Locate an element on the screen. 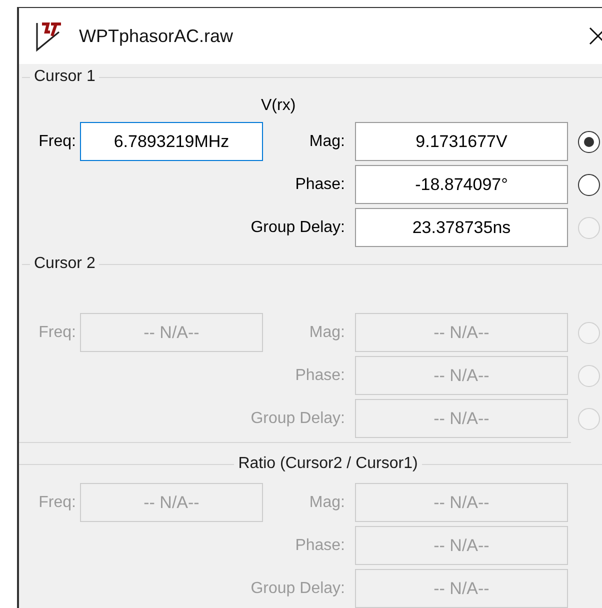  app-logo-icon is located at coordinates (49, 36).